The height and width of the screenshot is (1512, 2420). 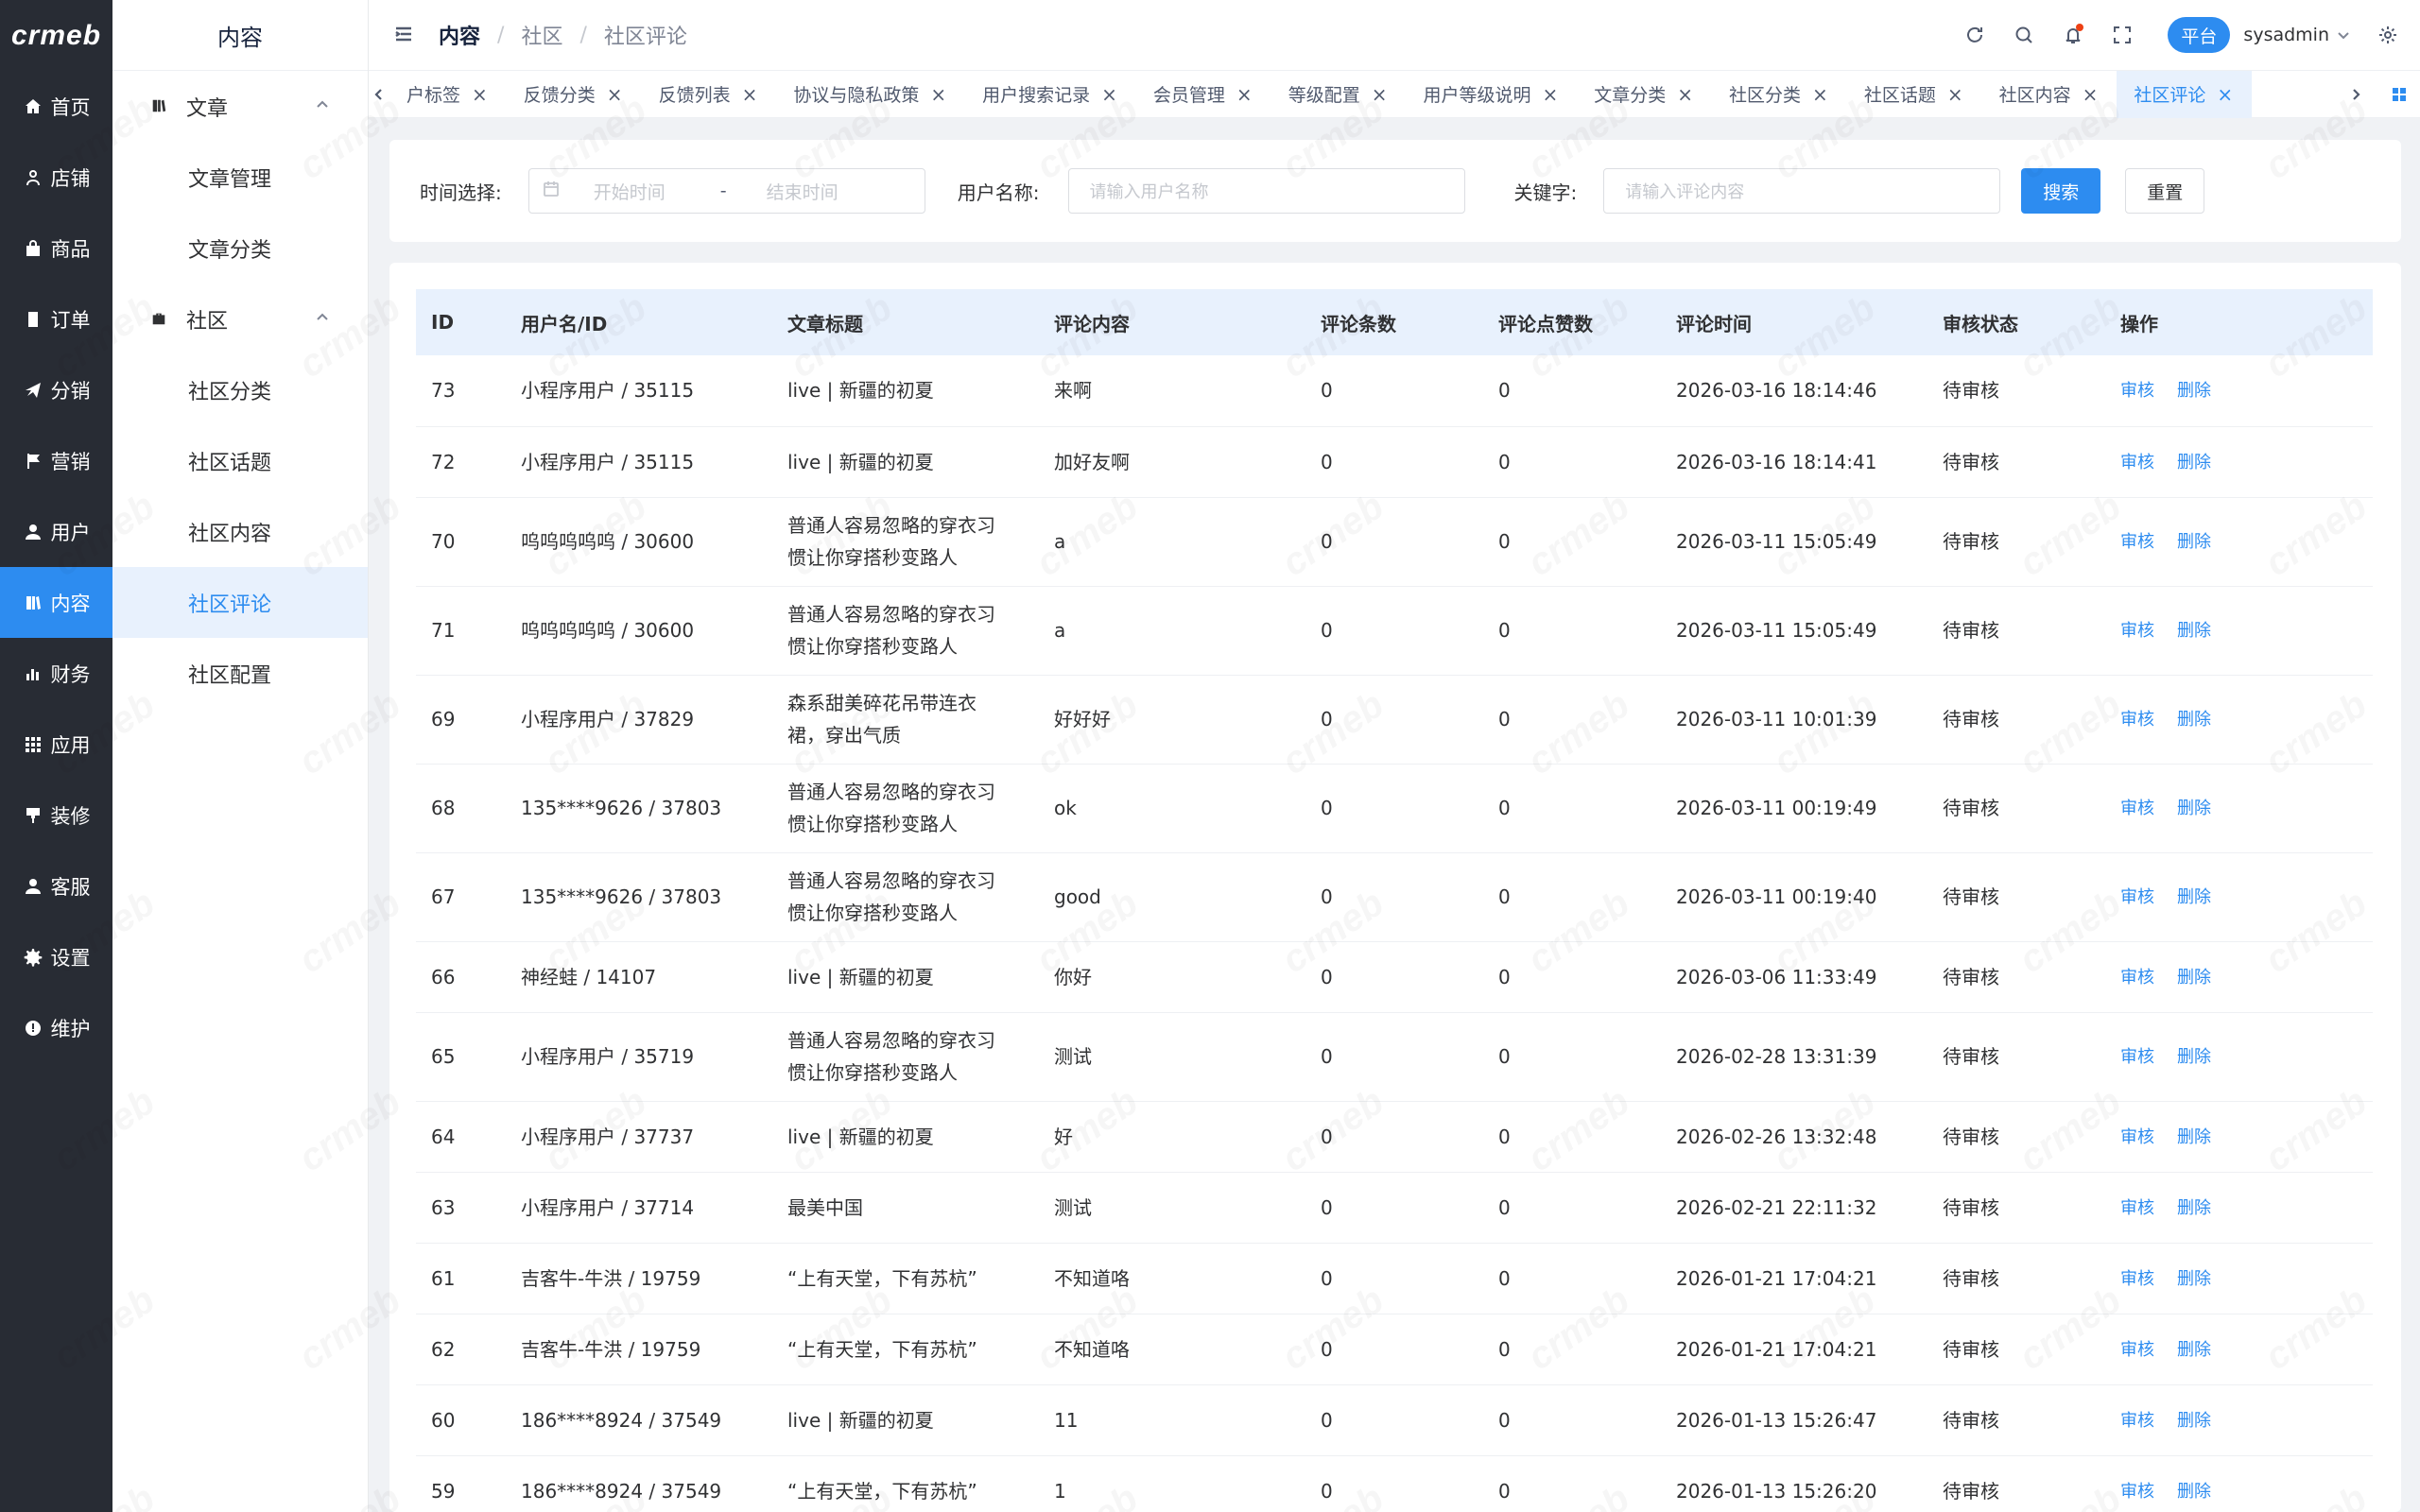 I want to click on user-name-input: 请输入用户名称, so click(x=1266, y=191).